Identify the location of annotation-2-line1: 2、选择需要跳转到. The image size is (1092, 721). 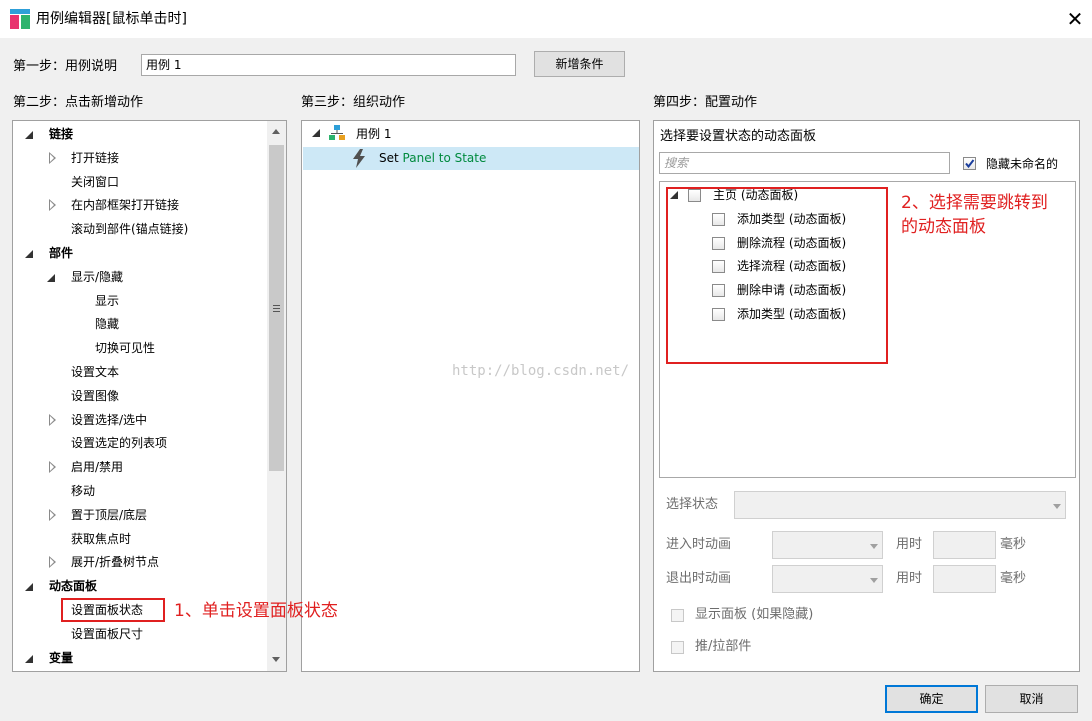
(974, 203).